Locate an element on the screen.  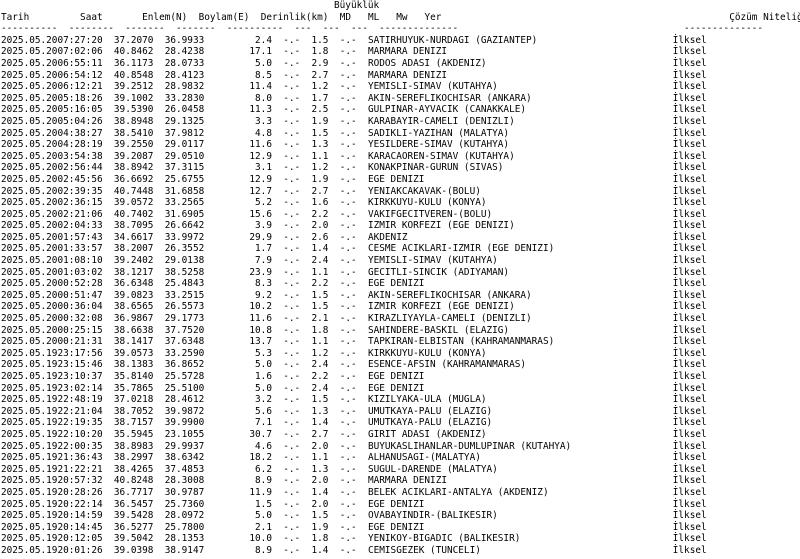
table-cell: 1.1 is located at coordinates (325, 272).